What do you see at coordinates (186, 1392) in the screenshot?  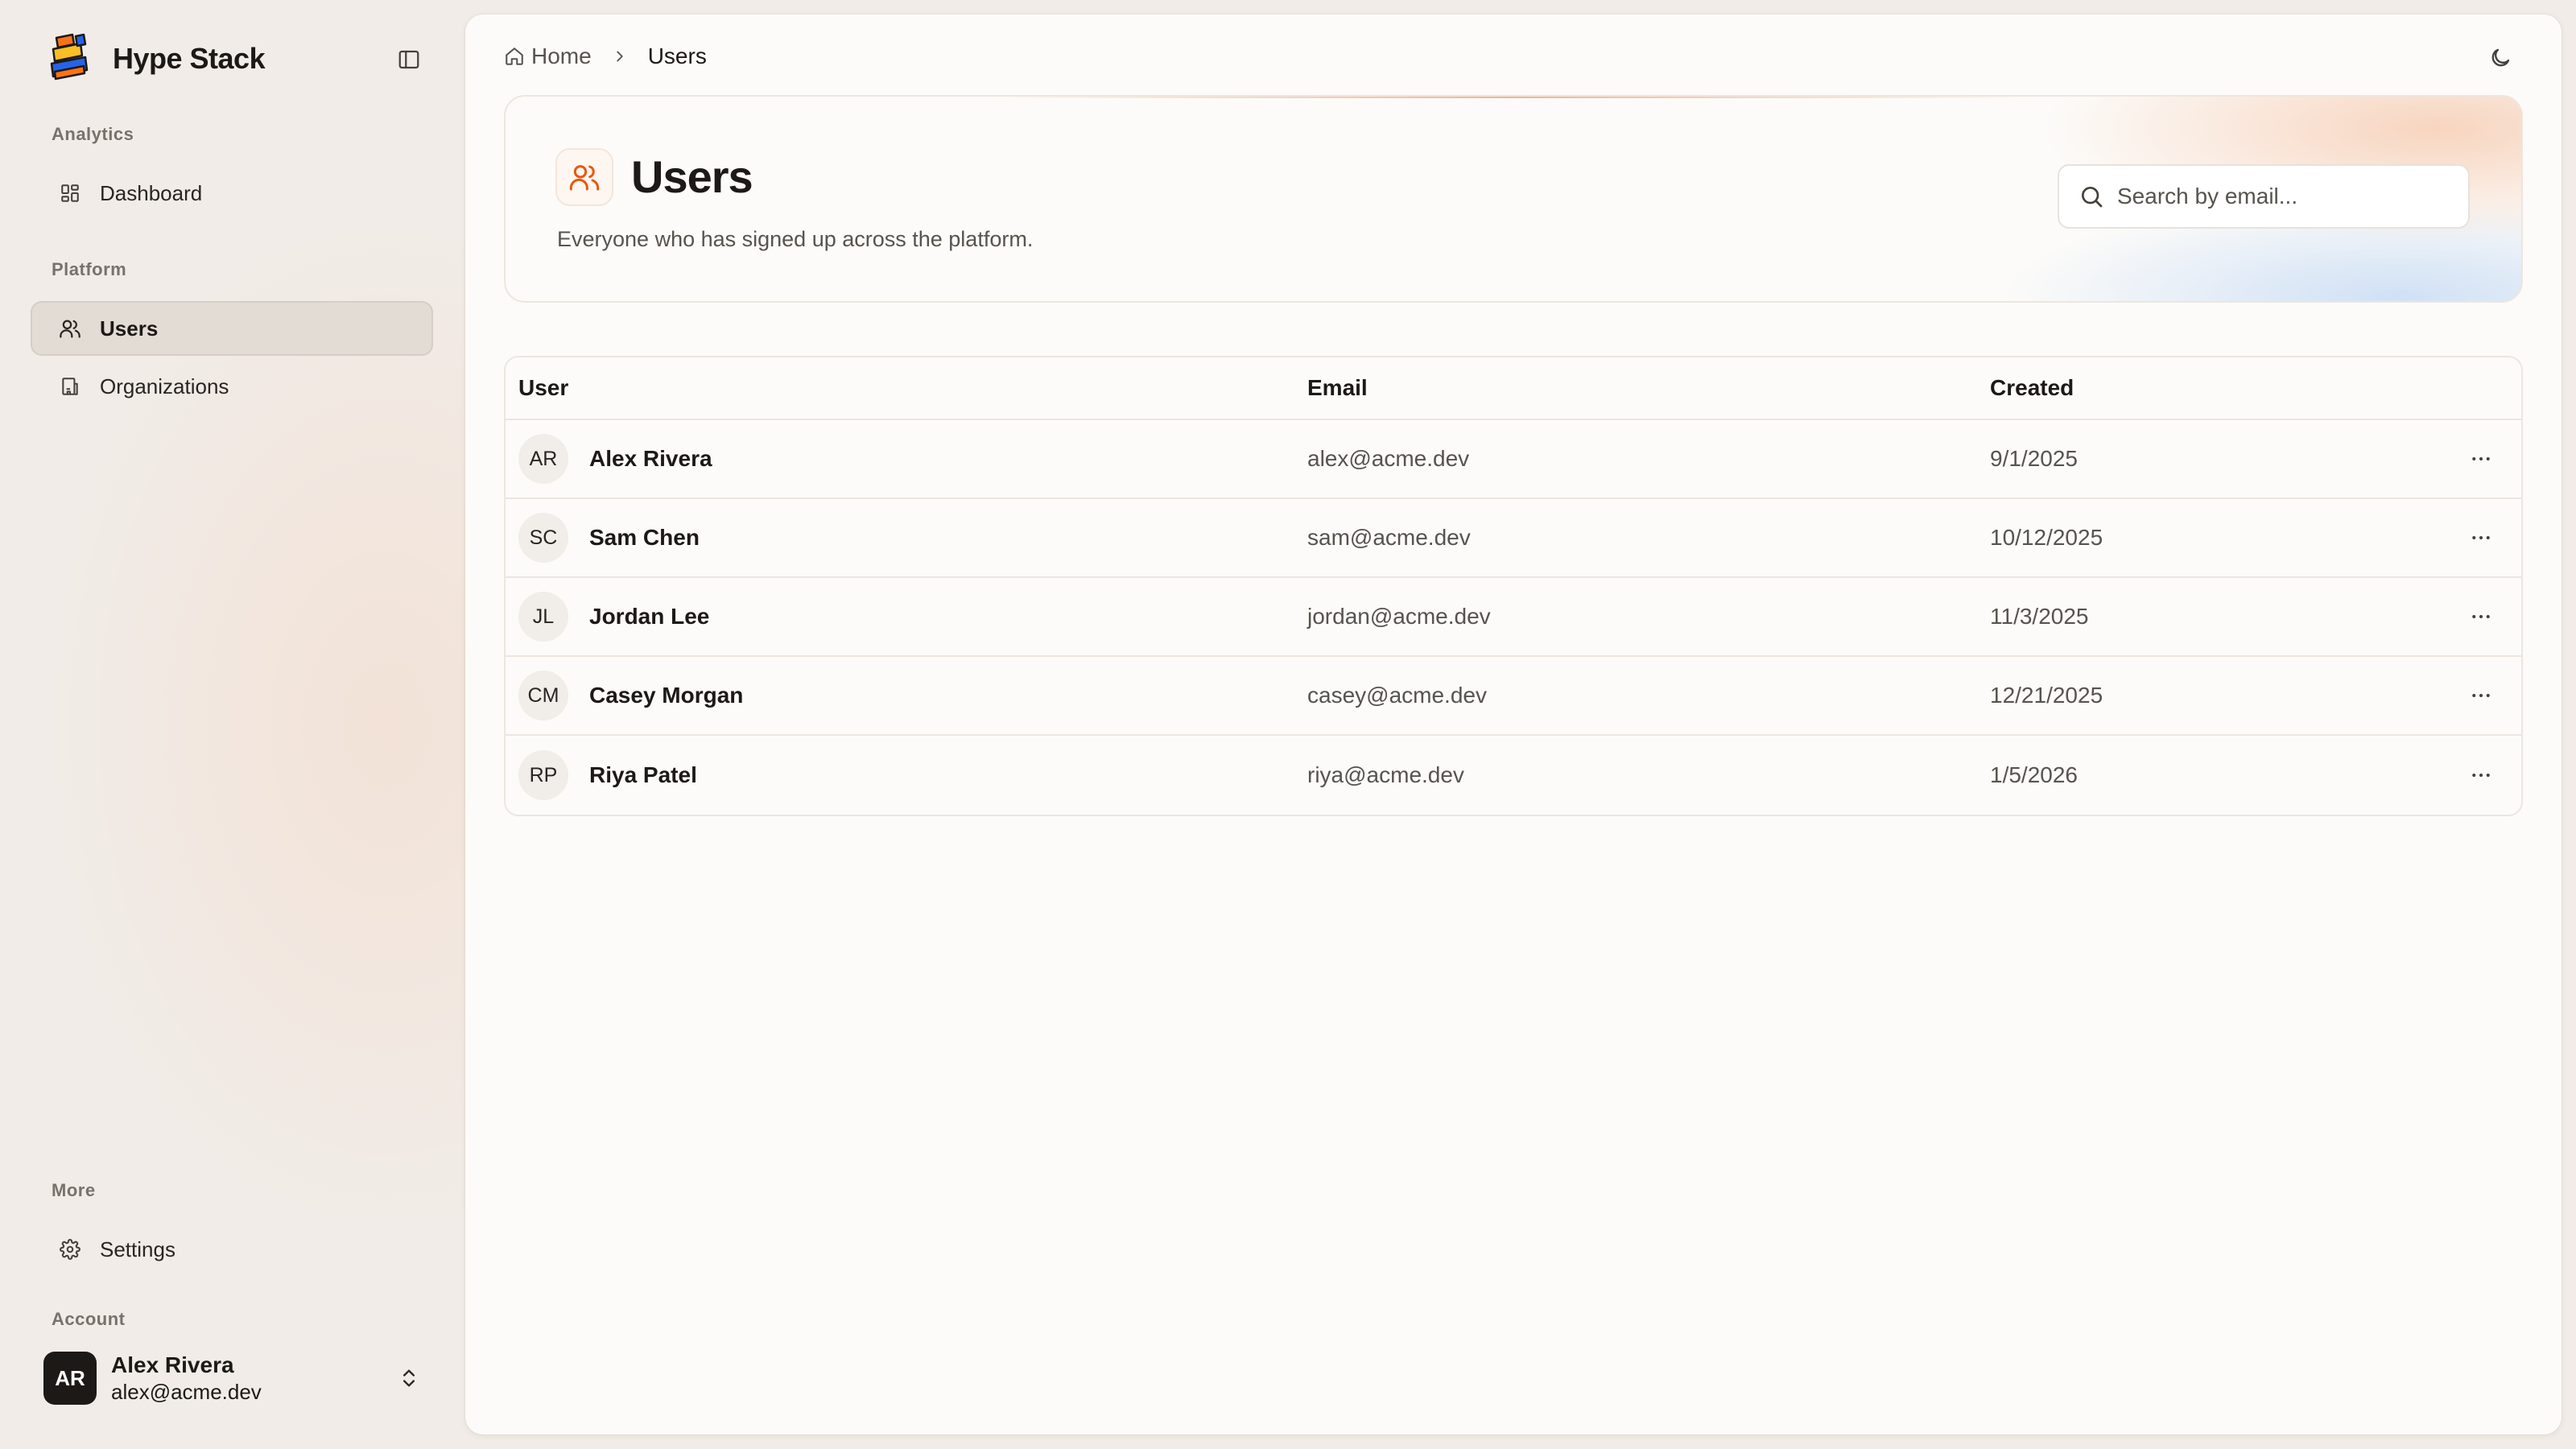 I see `account-email: alex@acme.dev` at bounding box center [186, 1392].